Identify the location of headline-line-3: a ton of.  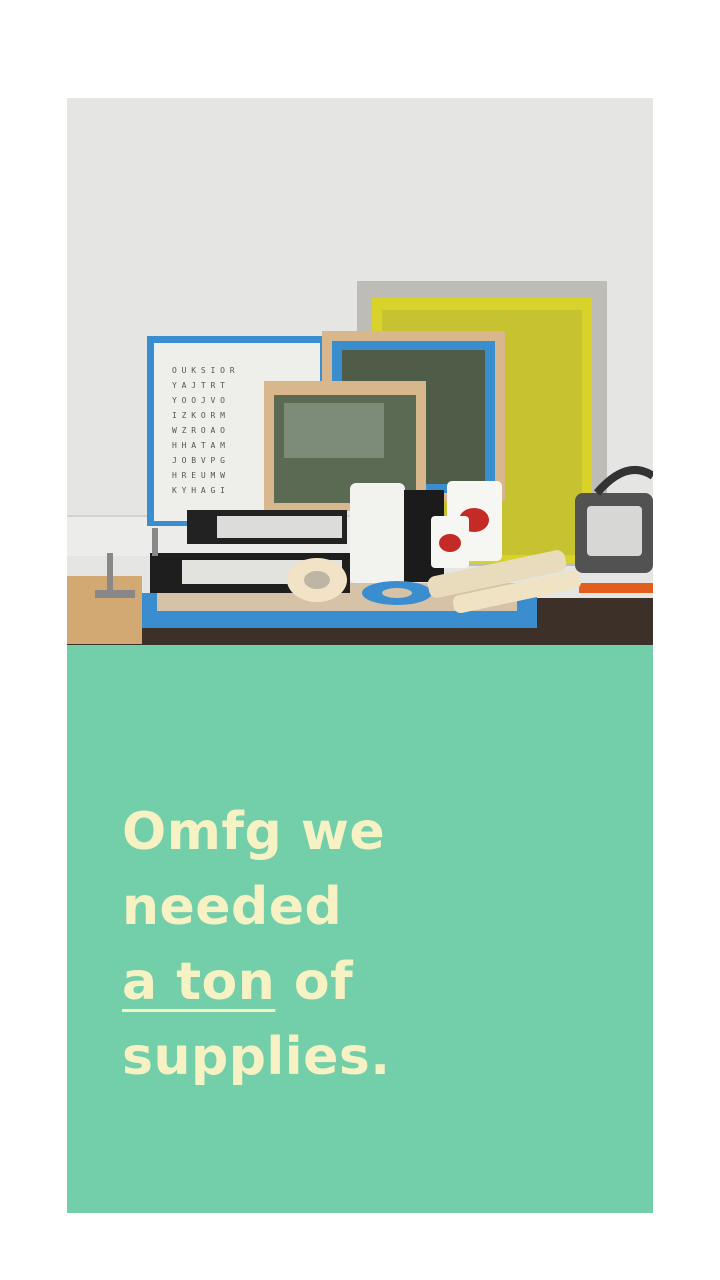
(357, 982).